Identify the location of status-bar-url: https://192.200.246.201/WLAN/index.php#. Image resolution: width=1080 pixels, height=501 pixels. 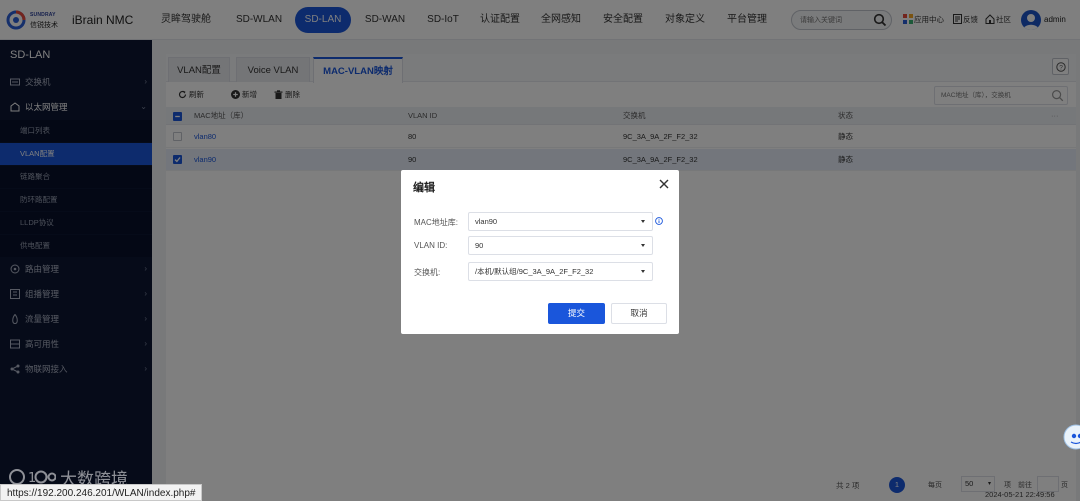
(101, 492).